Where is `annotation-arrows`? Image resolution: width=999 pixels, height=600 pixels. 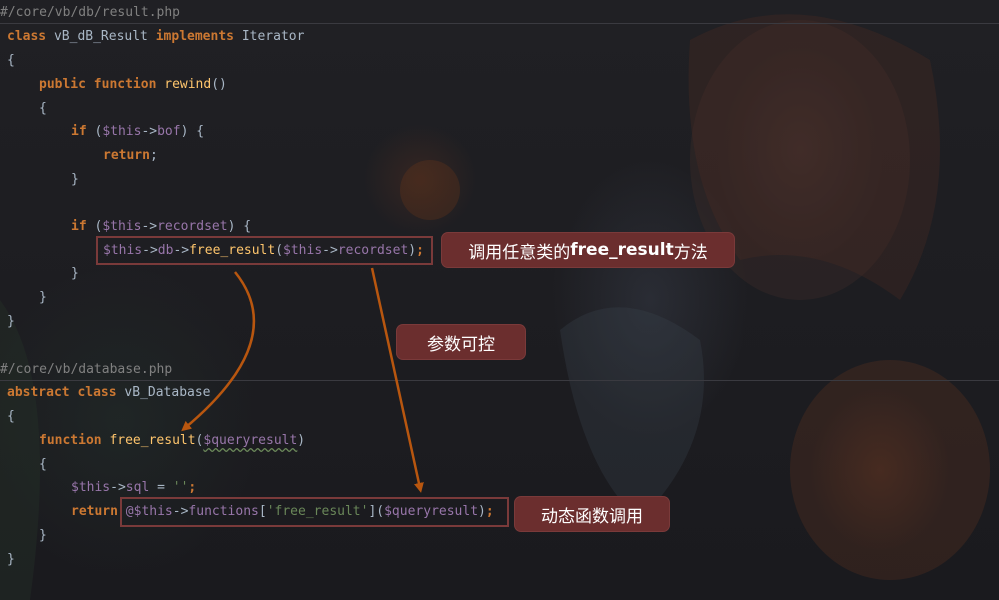 annotation-arrows is located at coordinates (302, 380).